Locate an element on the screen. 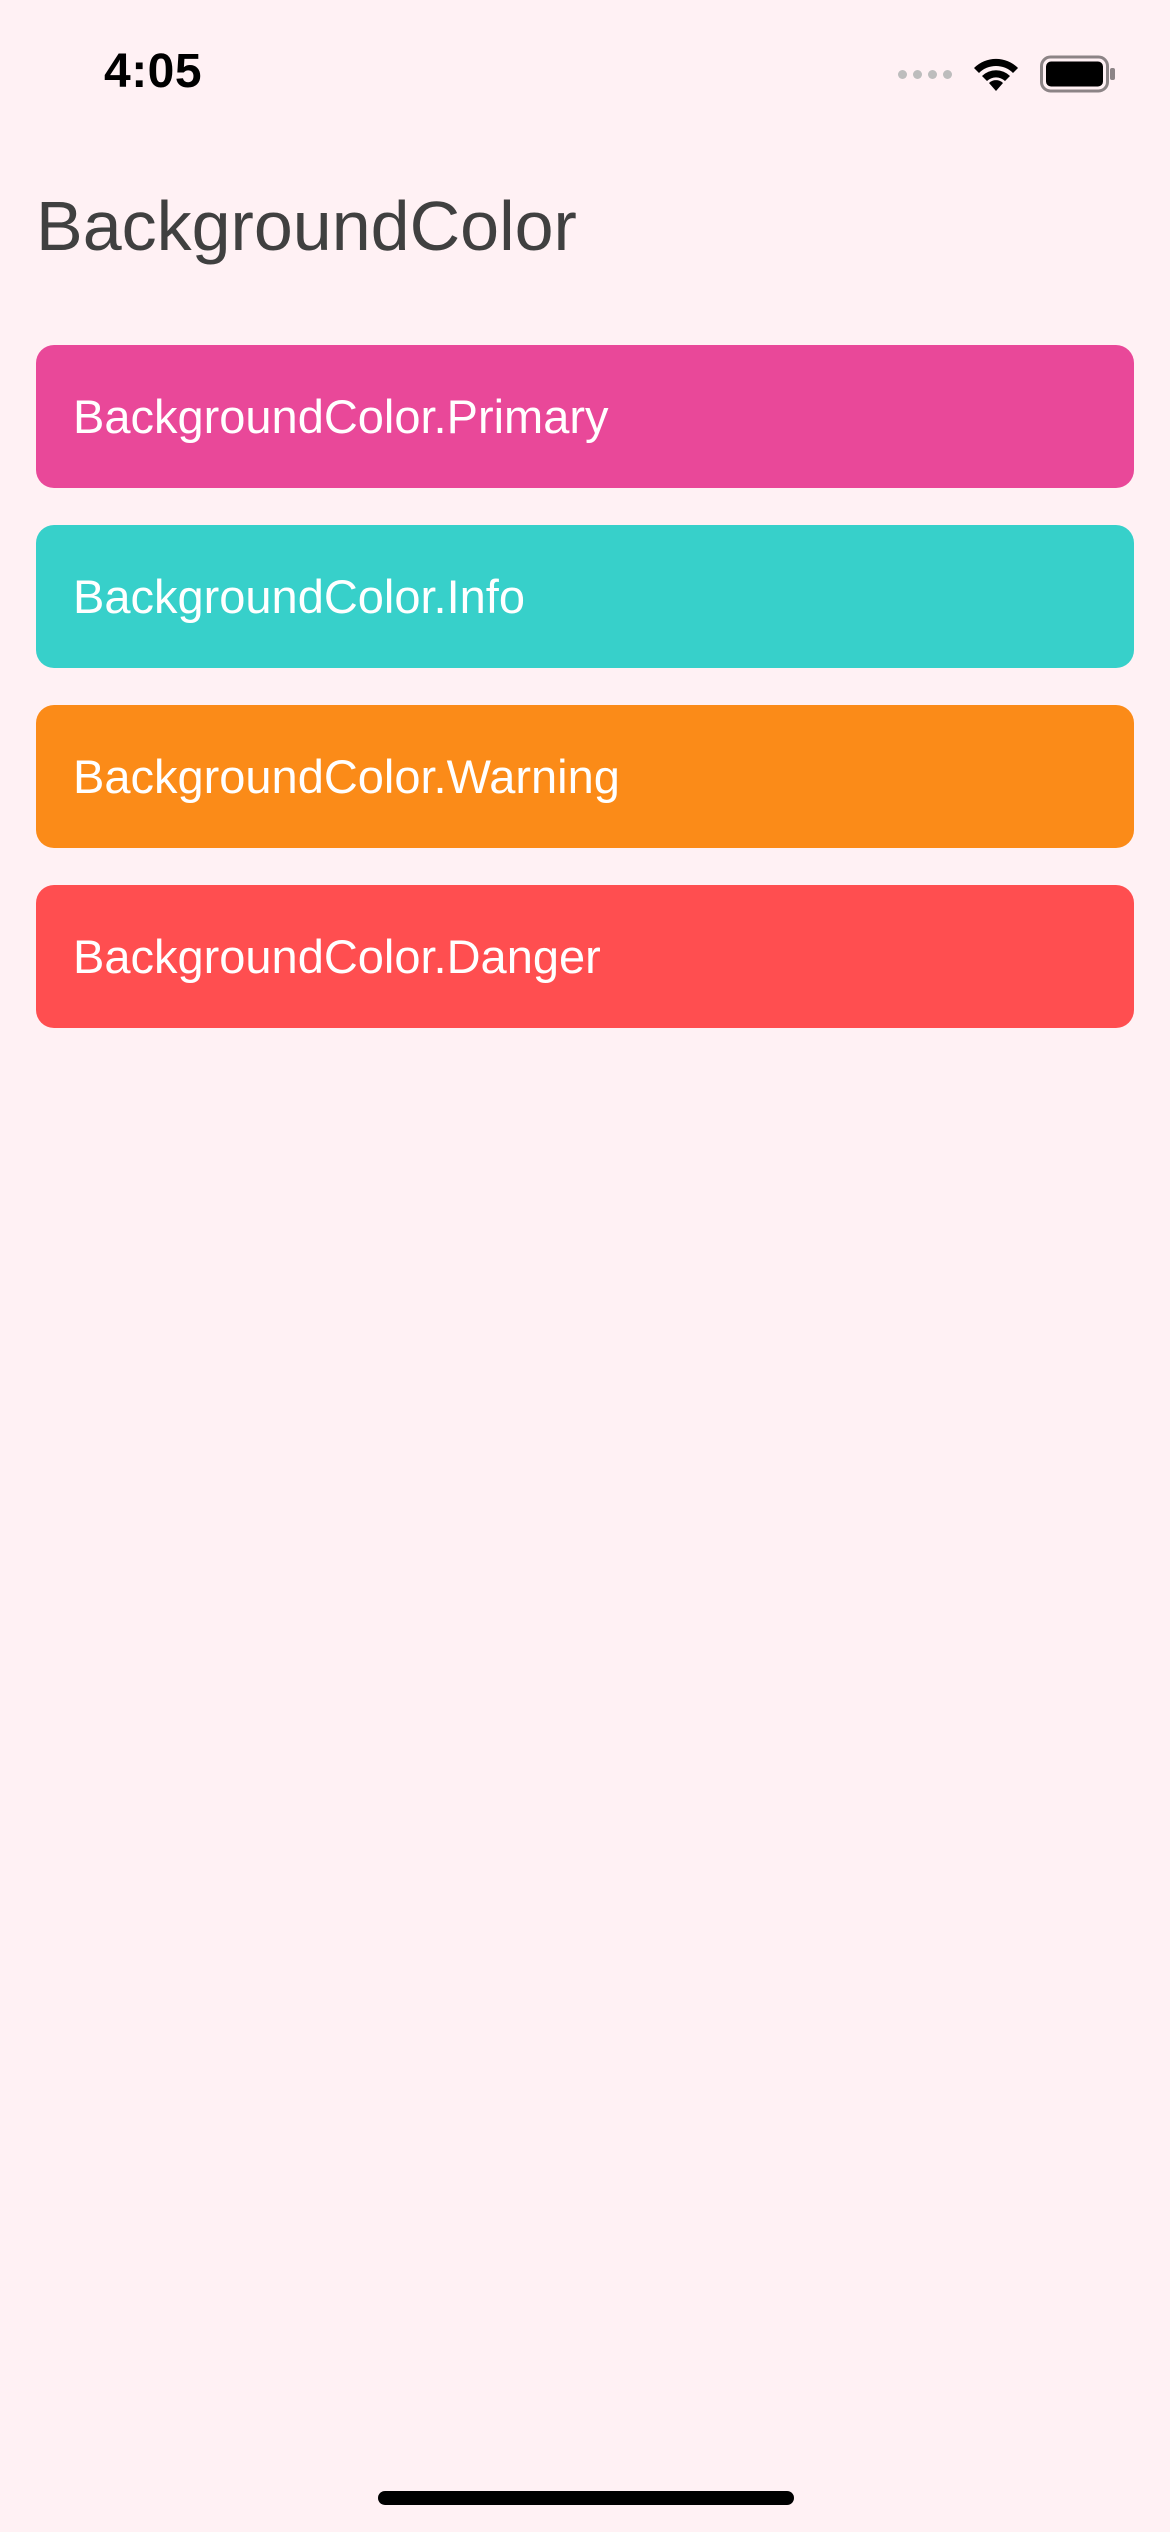 The width and height of the screenshot is (1170, 2532). status-bar: 4:05 is located at coordinates (585, 75).